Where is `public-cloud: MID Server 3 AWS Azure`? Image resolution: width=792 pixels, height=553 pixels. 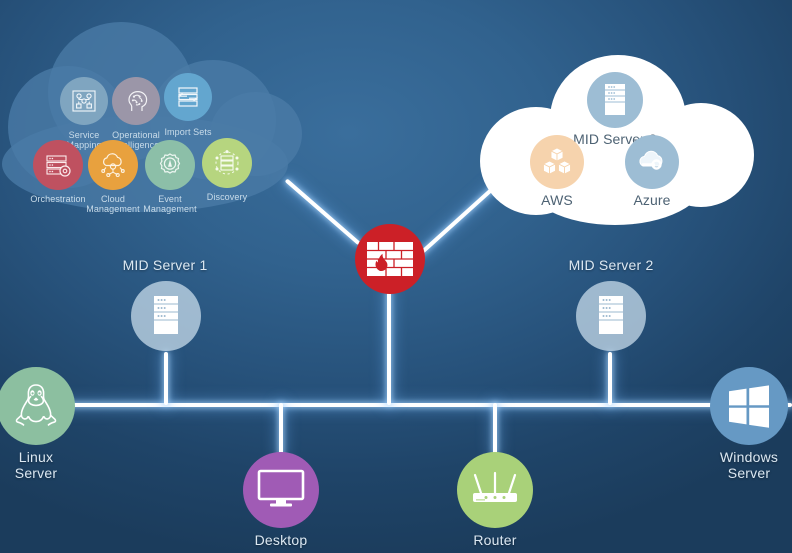 public-cloud: MID Server 3 AWS Azure is located at coordinates (615, 140).